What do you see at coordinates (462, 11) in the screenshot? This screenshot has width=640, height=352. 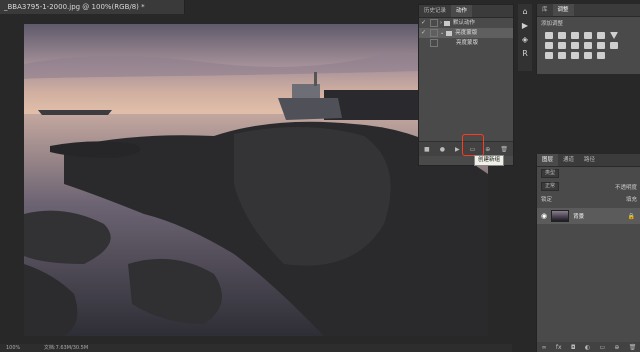 I see `tab-actions: 动作` at bounding box center [462, 11].